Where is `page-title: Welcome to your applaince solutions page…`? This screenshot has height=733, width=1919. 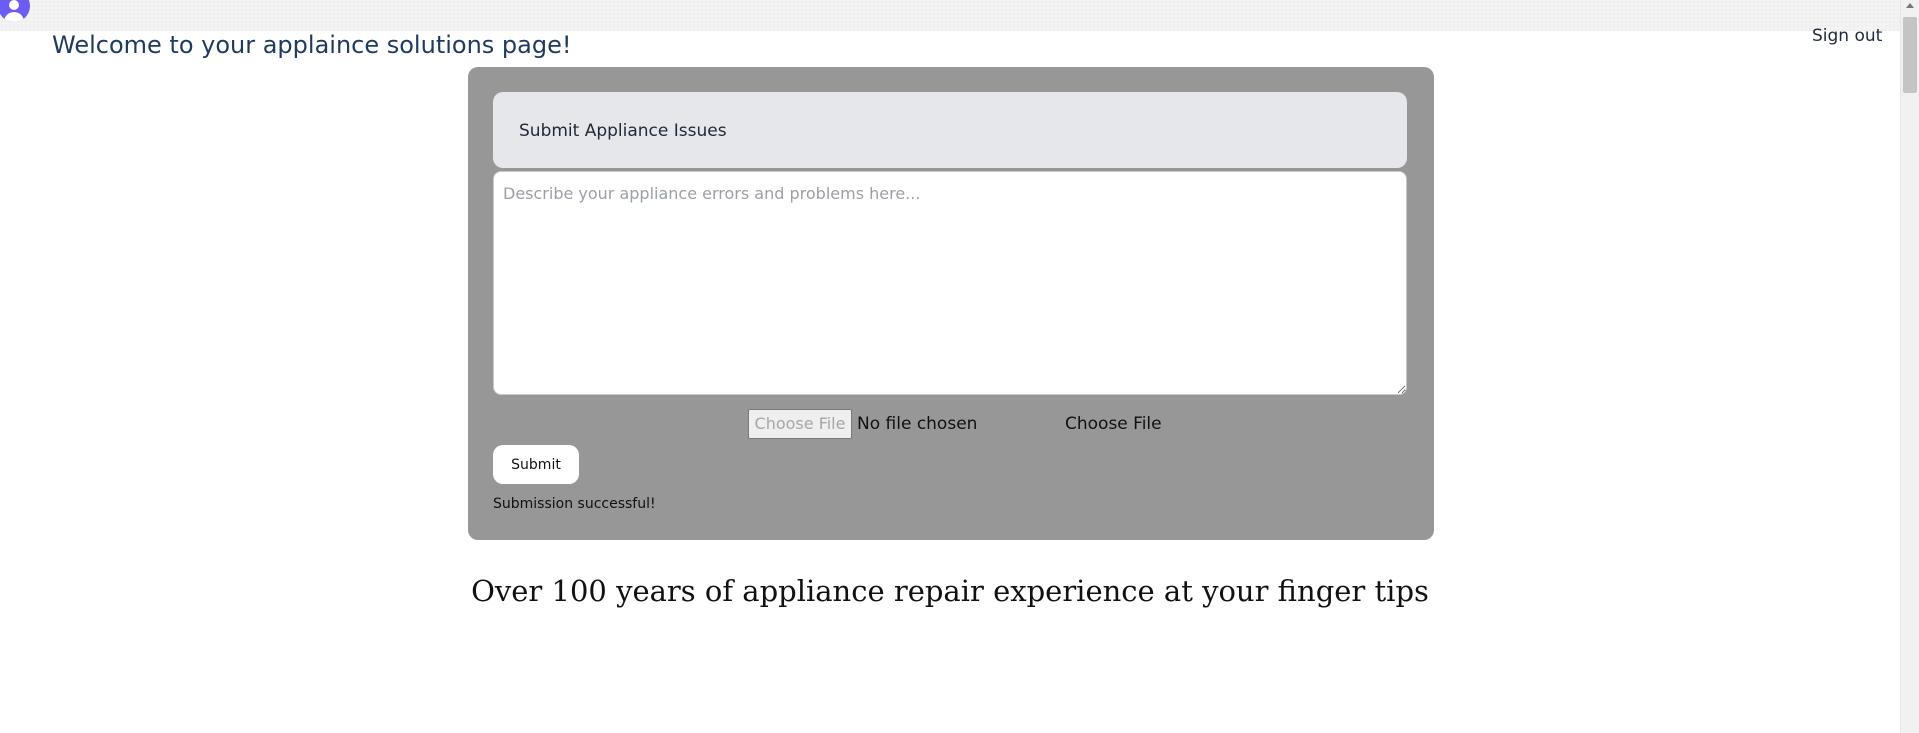 page-title: Welcome to your applaince solutions page… is located at coordinates (312, 45).